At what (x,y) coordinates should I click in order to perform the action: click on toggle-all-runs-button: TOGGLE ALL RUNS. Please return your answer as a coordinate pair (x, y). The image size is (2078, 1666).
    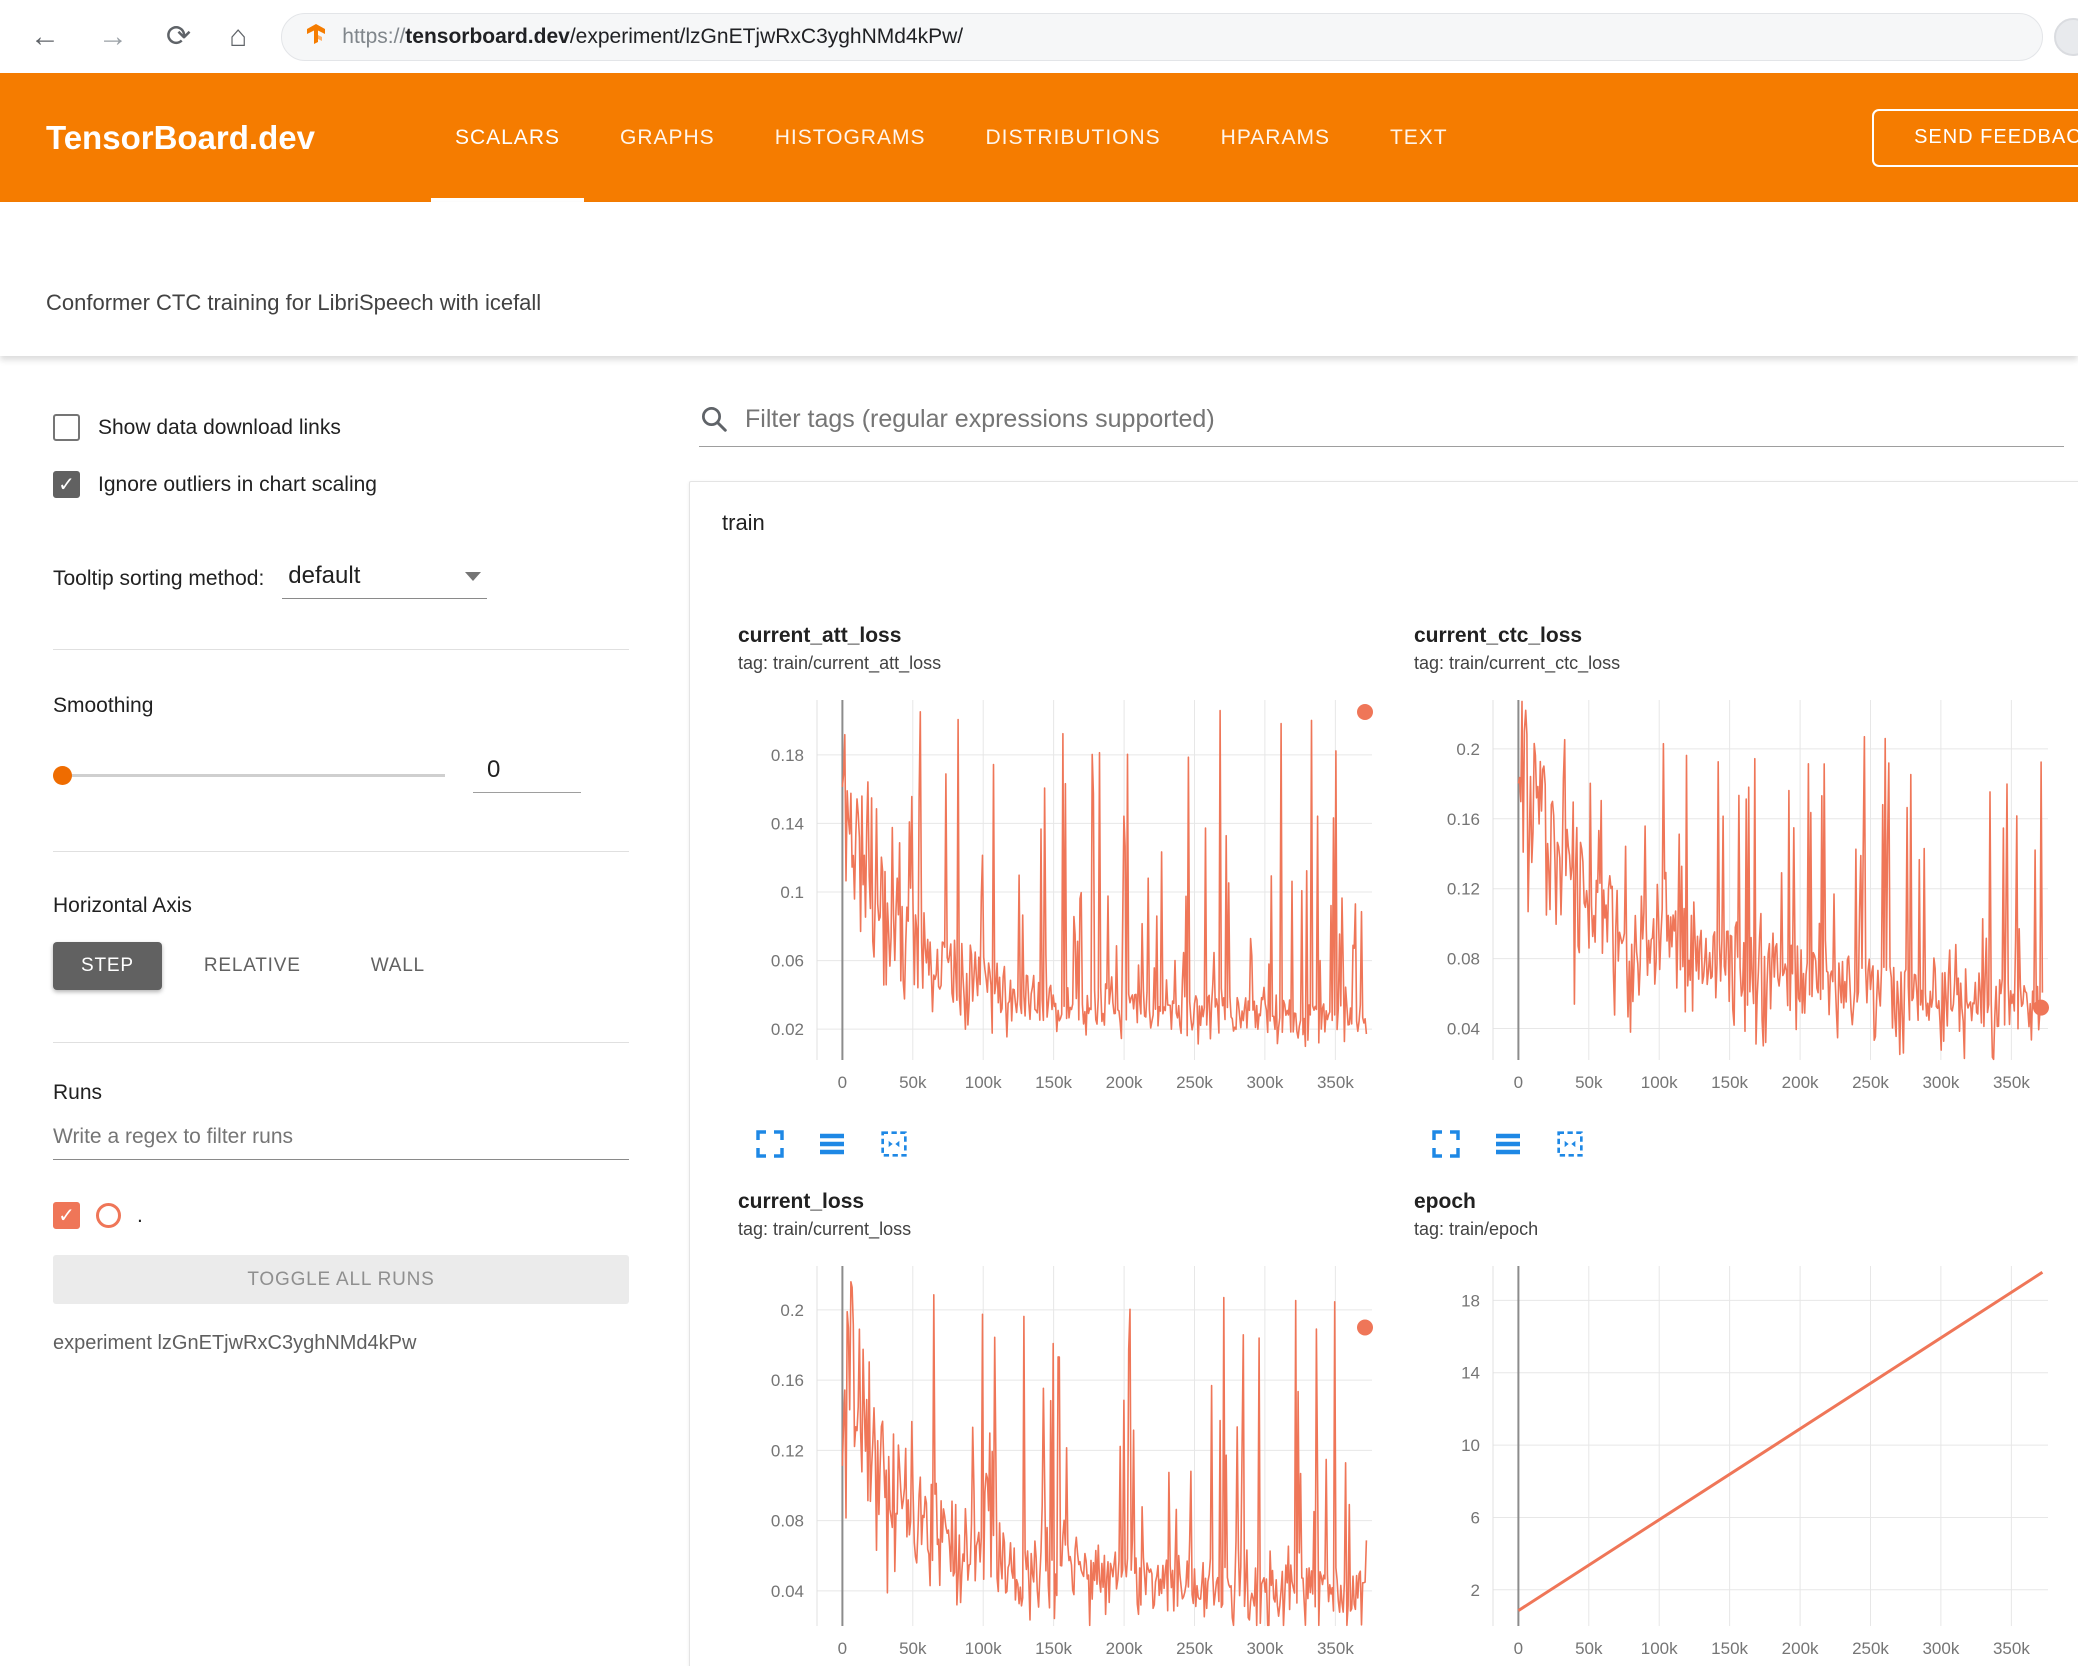
    Looking at the image, I should click on (341, 1279).